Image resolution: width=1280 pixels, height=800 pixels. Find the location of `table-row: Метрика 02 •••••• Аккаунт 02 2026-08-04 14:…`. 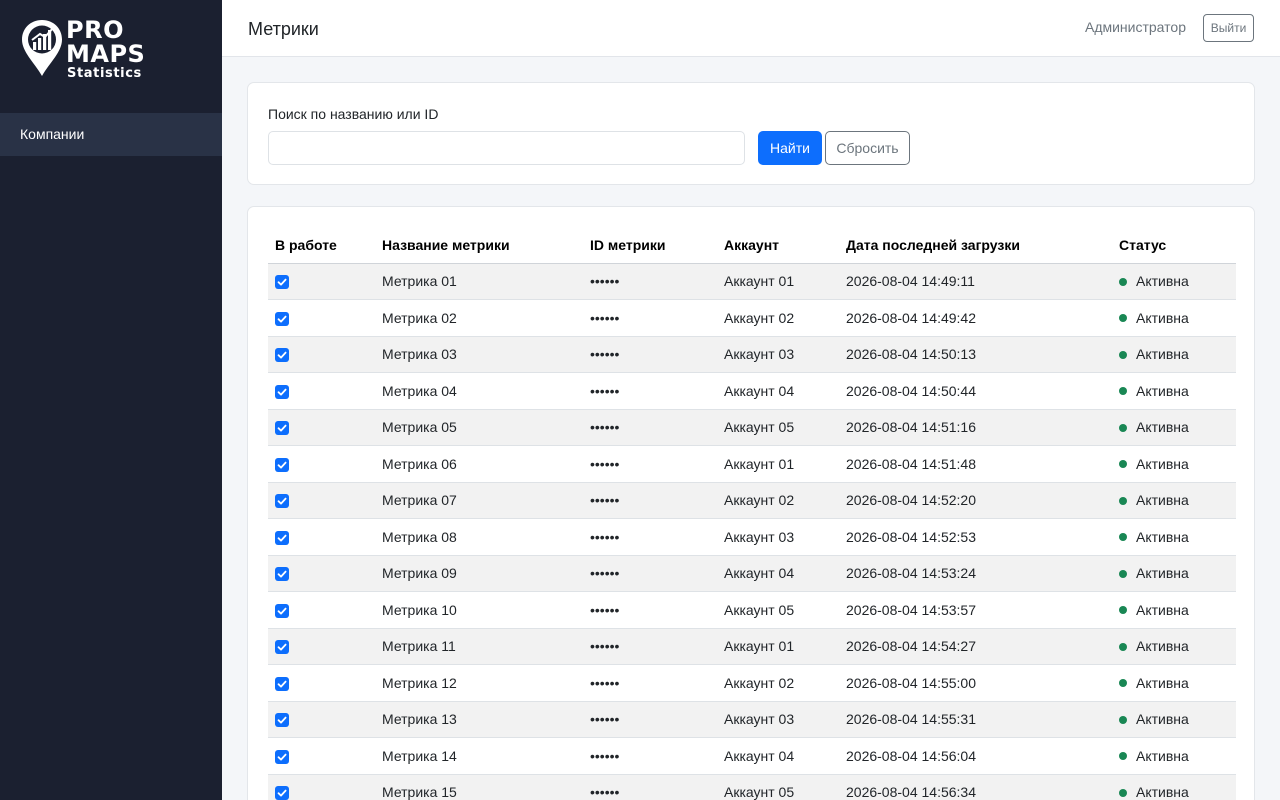

table-row: Метрика 02 •••••• Аккаунт 02 2026-08-04 14:… is located at coordinates (752, 318).